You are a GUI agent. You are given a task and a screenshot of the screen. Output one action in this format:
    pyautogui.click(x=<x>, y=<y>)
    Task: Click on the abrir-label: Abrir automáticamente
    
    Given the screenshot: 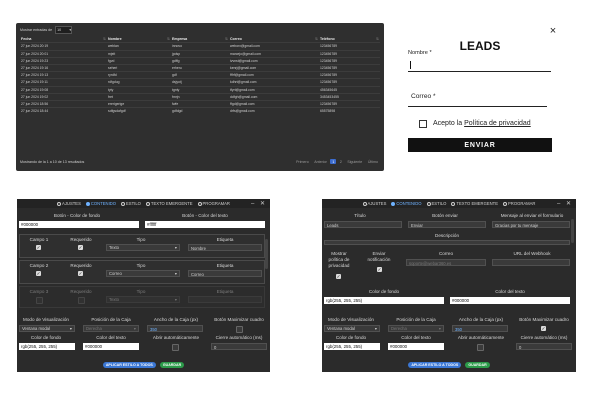 What is the action you would take?
    pyautogui.click(x=176, y=337)
    